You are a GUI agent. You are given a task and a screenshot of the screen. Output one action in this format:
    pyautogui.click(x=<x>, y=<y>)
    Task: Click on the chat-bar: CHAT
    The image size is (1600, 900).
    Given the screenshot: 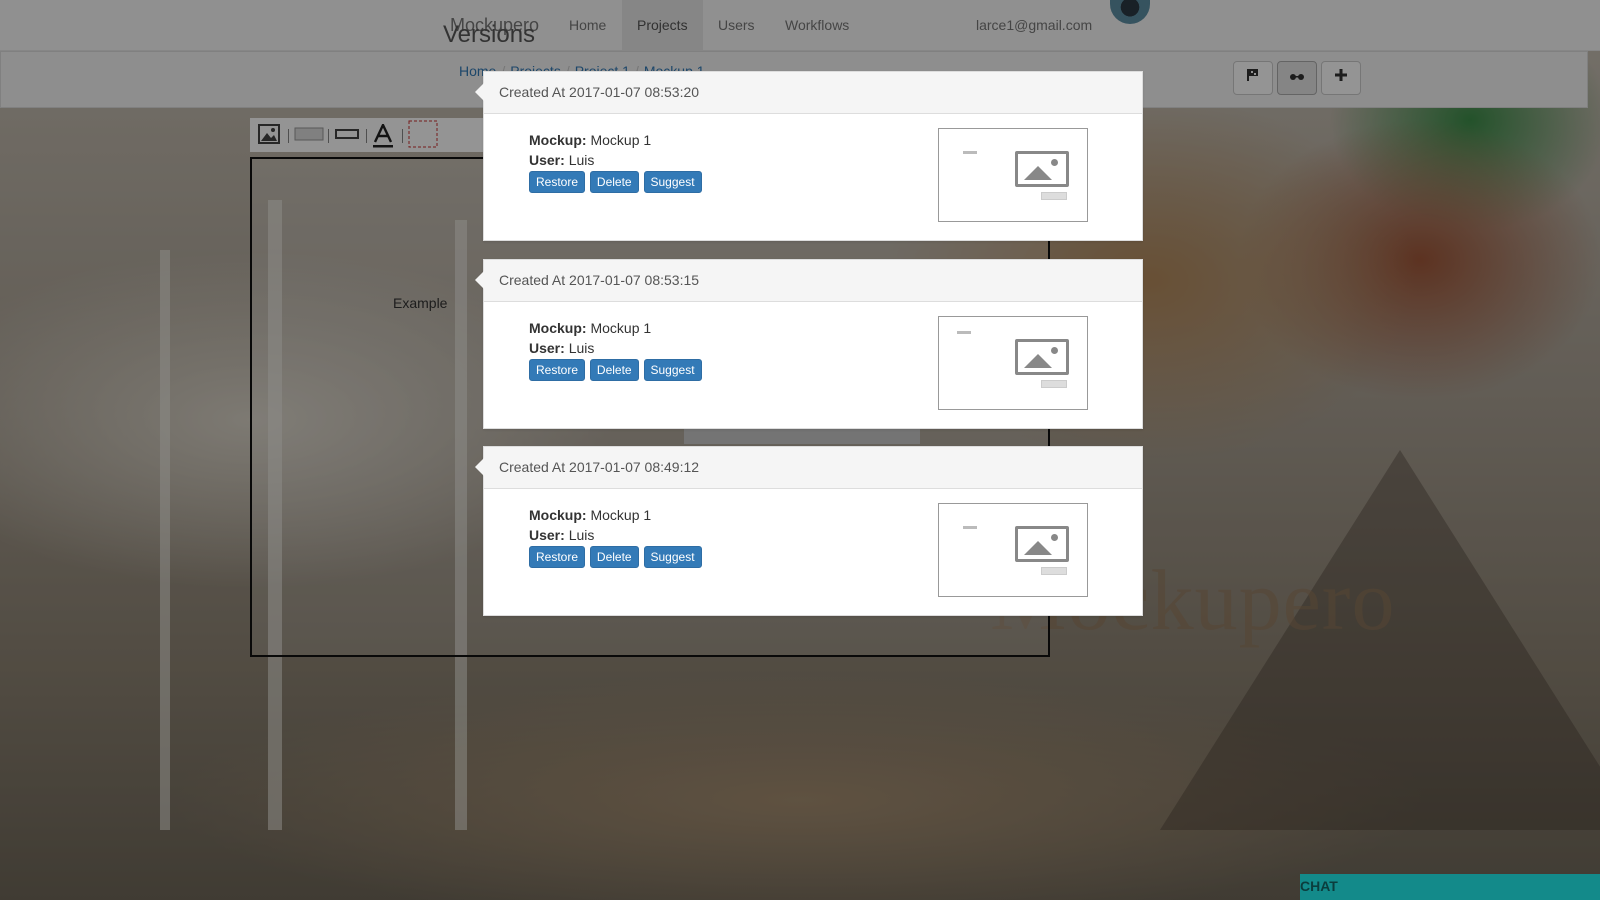 What is the action you would take?
    pyautogui.click(x=1450, y=887)
    